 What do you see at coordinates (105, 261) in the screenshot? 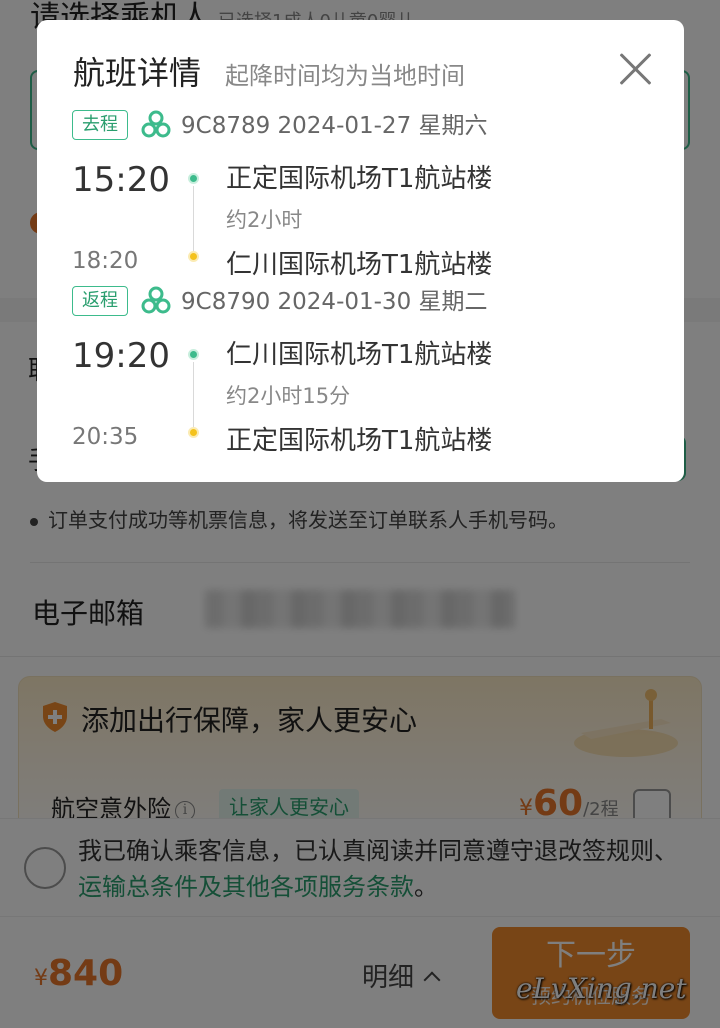
I see `arrival-time: 18:20` at bounding box center [105, 261].